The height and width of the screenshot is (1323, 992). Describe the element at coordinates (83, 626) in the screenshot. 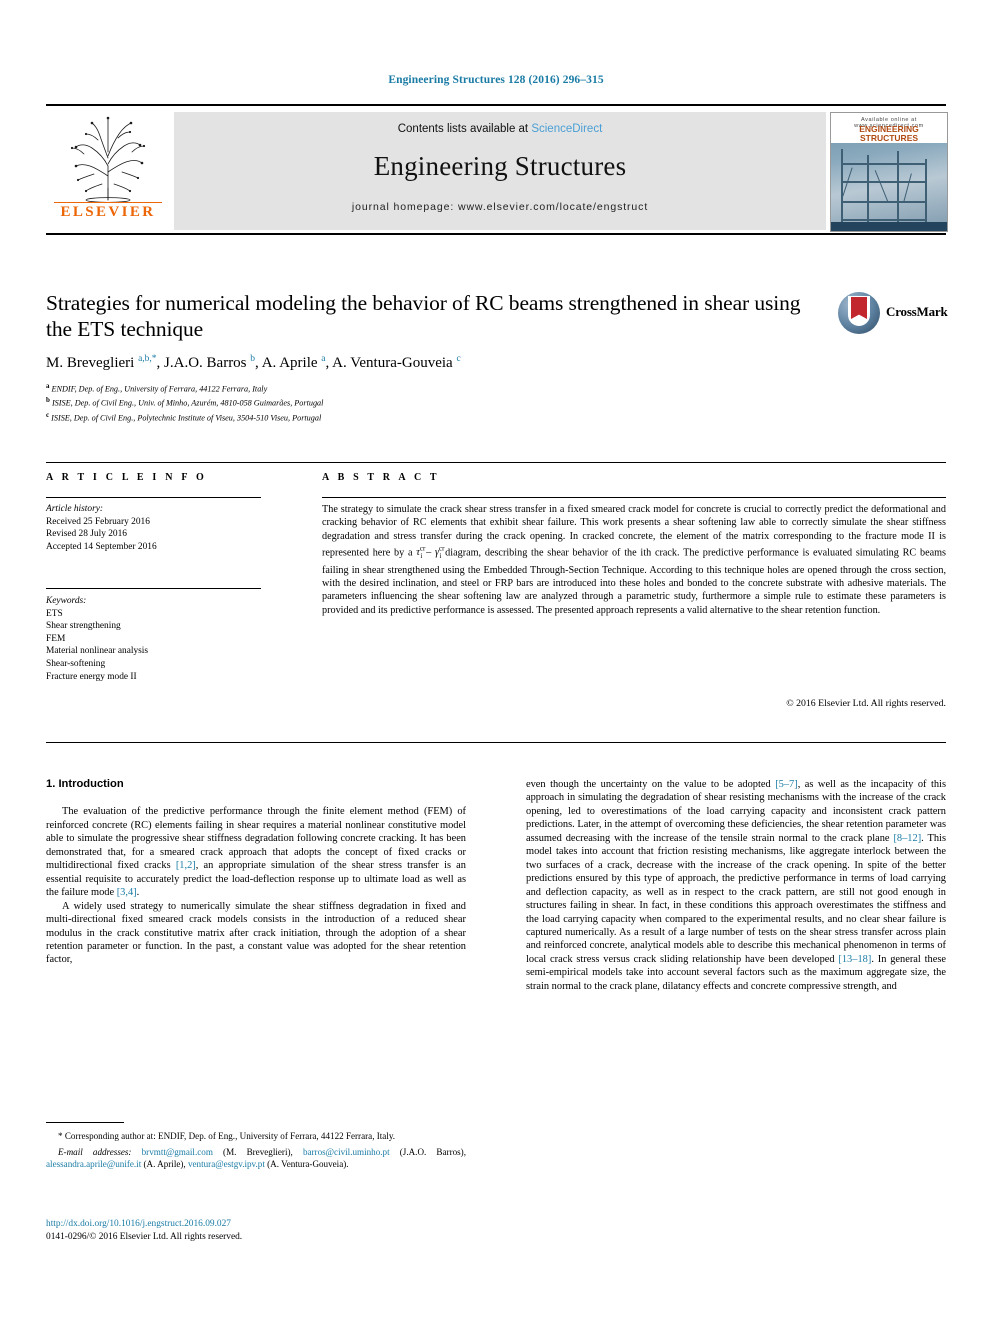

I see `keyword-item: Shear strengthening` at that location.